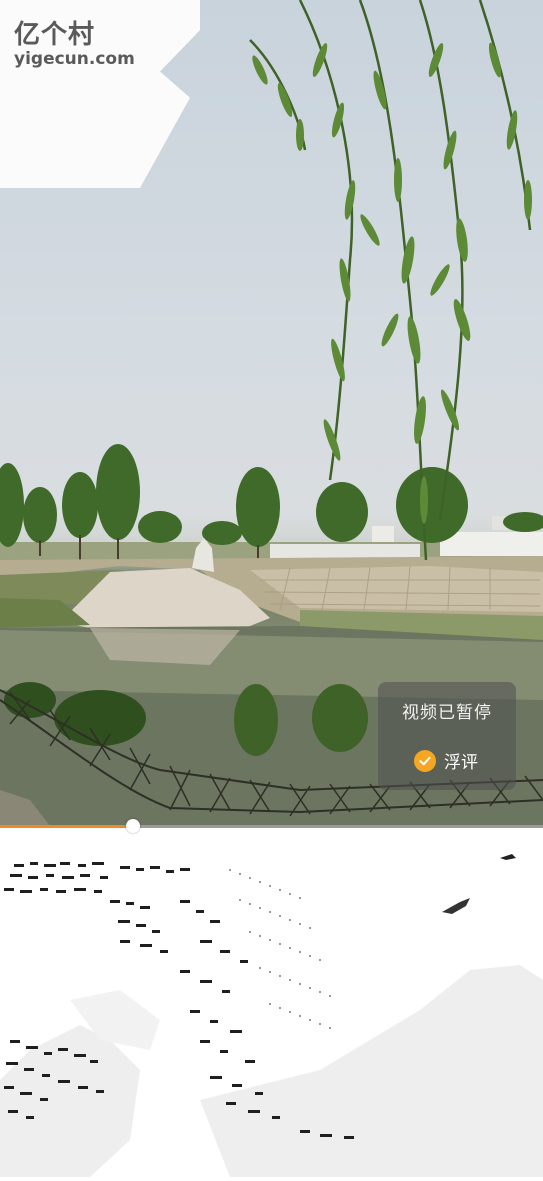 The image size is (543, 1181). Describe the element at coordinates (447, 736) in the screenshot. I see `paused-overlay: 视频已暂停 浮评` at that location.